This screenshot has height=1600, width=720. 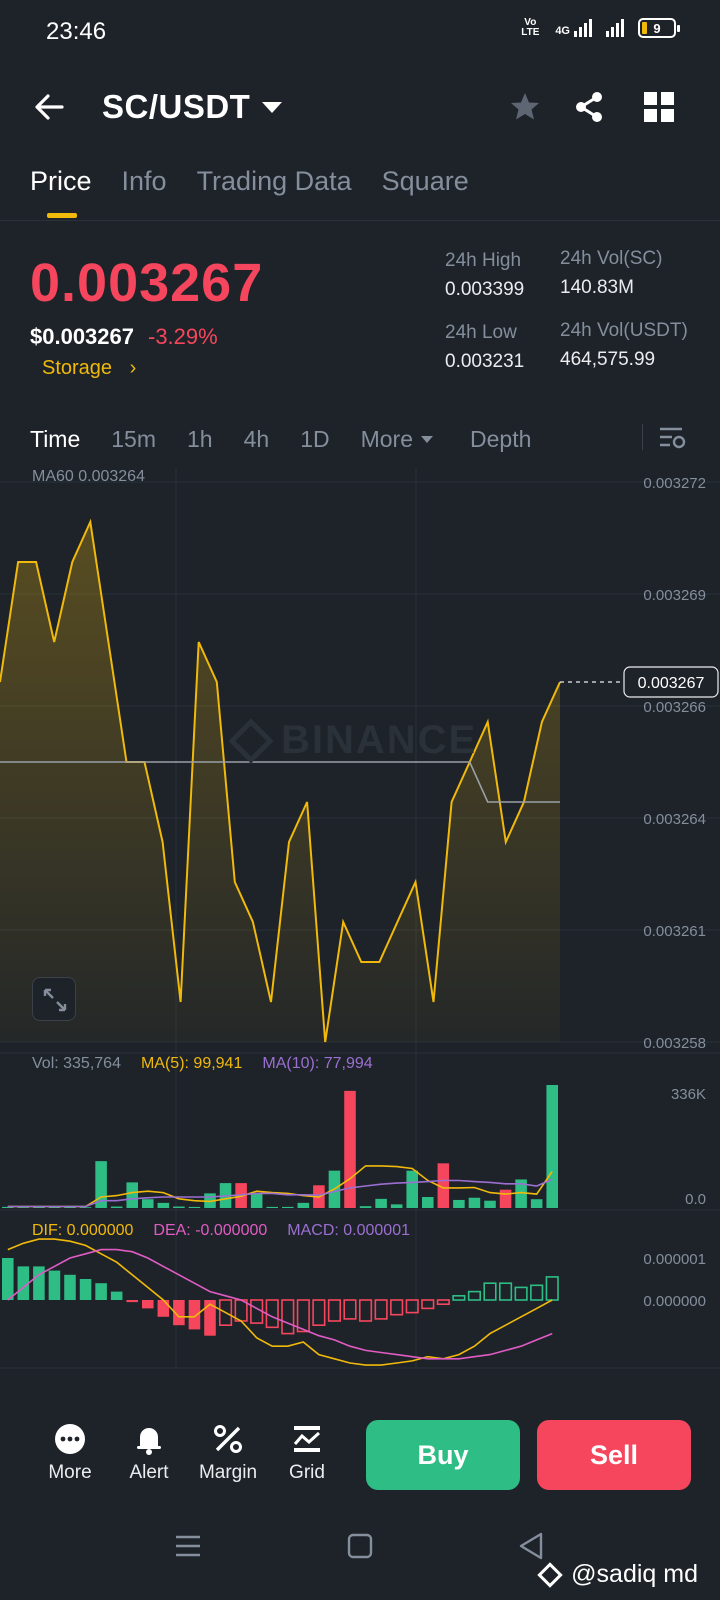 What do you see at coordinates (481, 332) in the screenshot?
I see `low-label: 24h Low` at bounding box center [481, 332].